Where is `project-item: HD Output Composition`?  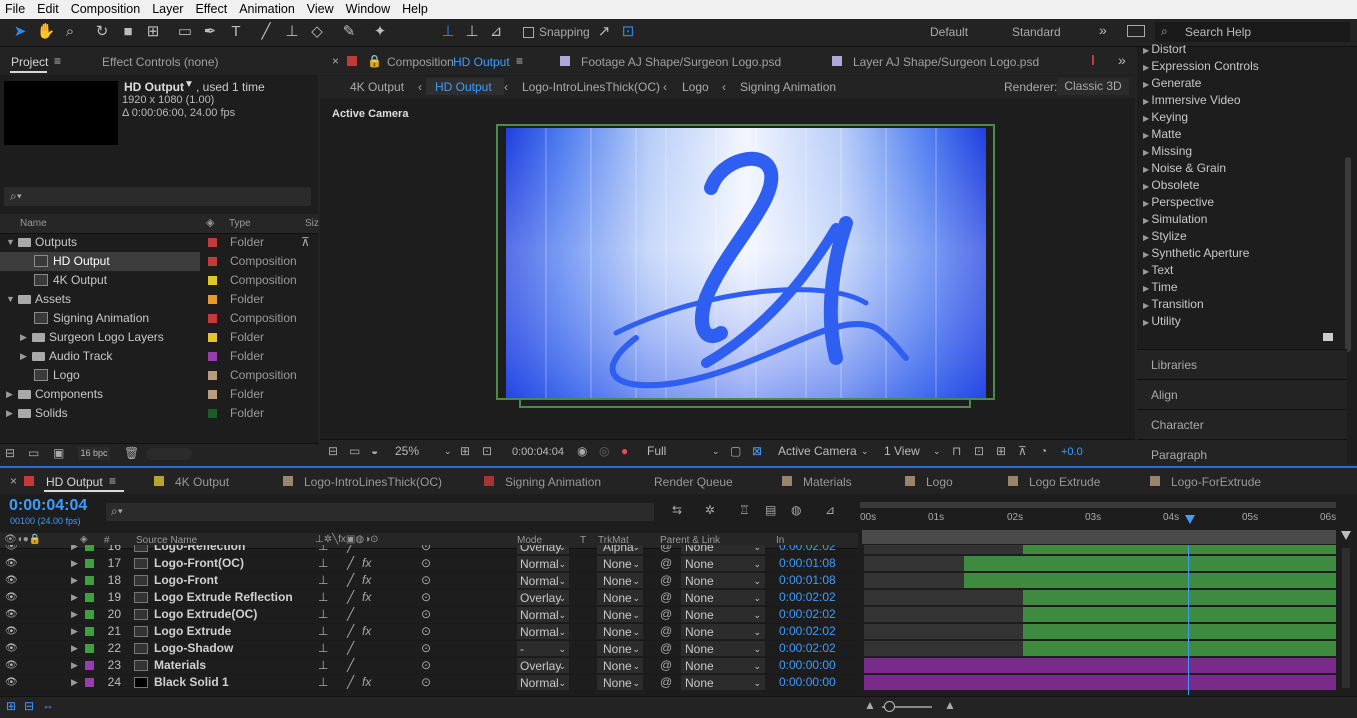
project-item: HD Output Composition is located at coordinates (148, 261).